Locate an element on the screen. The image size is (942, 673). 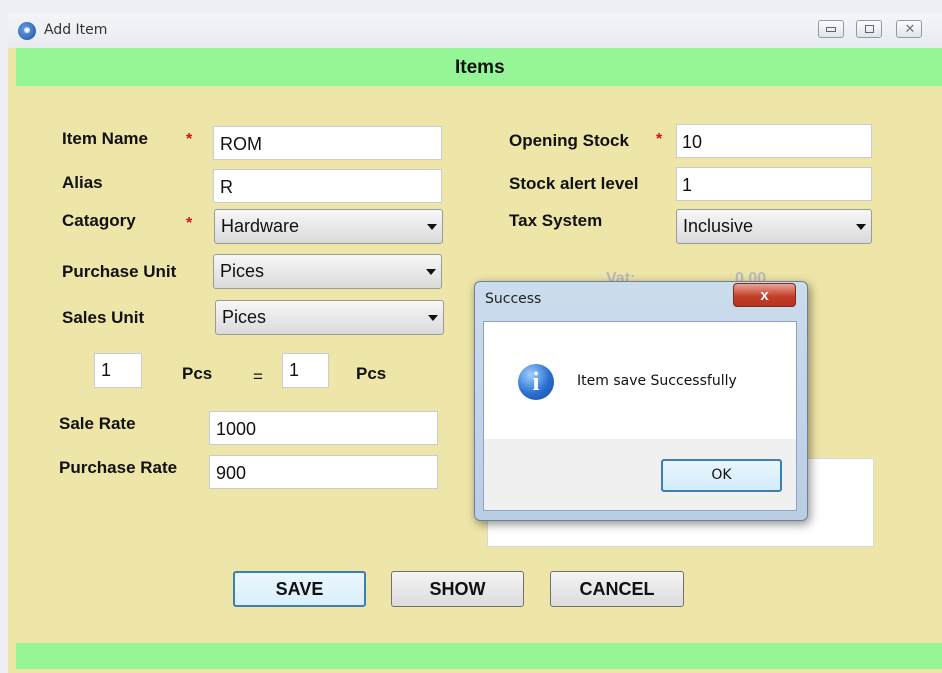
sales-qty-input: 1 is located at coordinates (305, 370).